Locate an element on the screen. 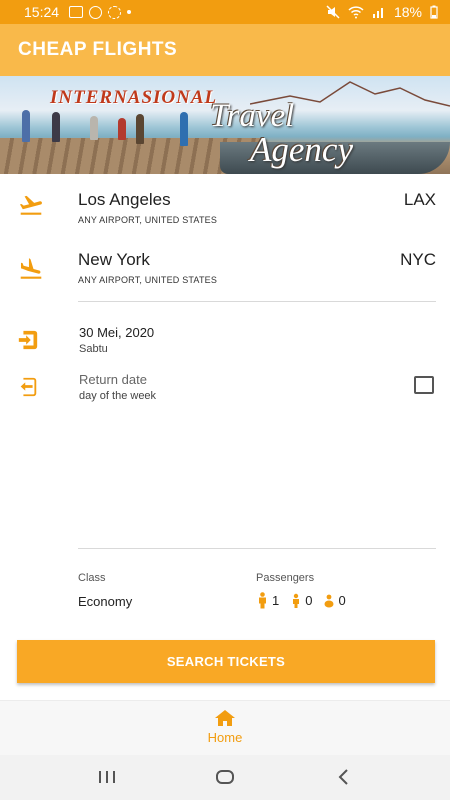 The width and height of the screenshot is (450, 800). logout-arrow-icon is located at coordinates (28, 387).